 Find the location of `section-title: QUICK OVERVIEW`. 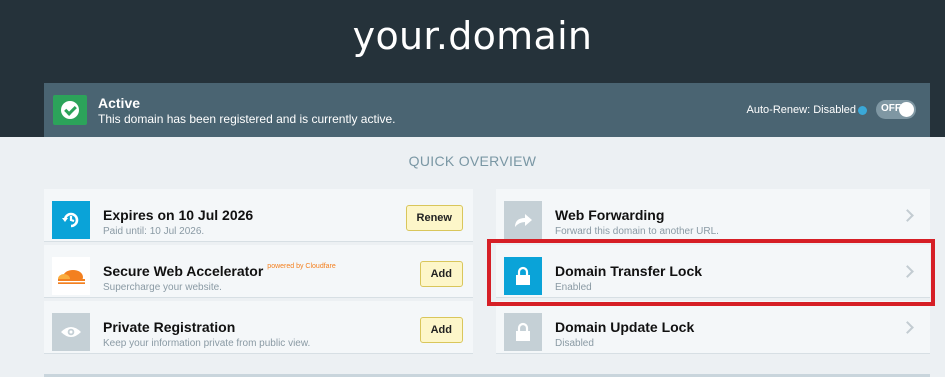

section-title: QUICK OVERVIEW is located at coordinates (472, 161).